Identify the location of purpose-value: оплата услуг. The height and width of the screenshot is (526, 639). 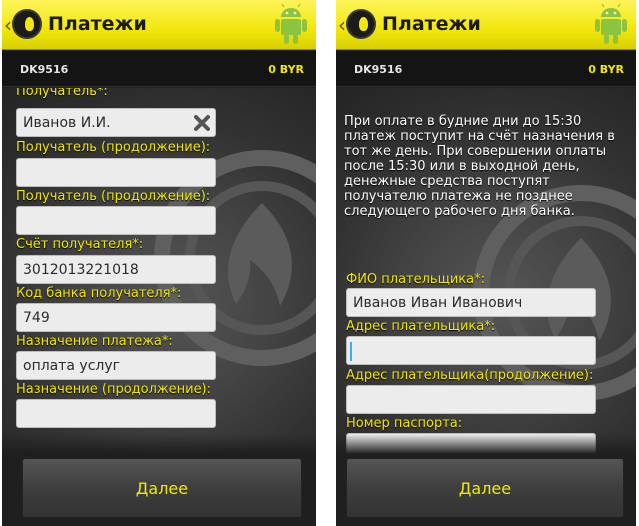
(72, 366).